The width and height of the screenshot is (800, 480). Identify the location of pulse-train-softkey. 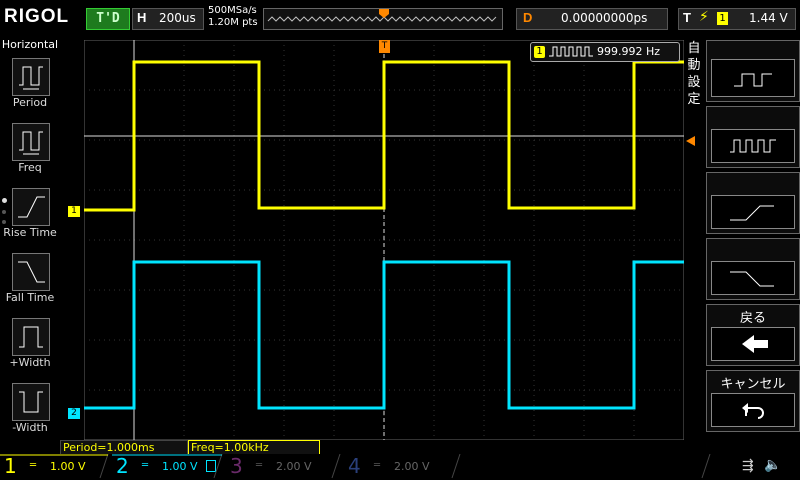
(753, 137).